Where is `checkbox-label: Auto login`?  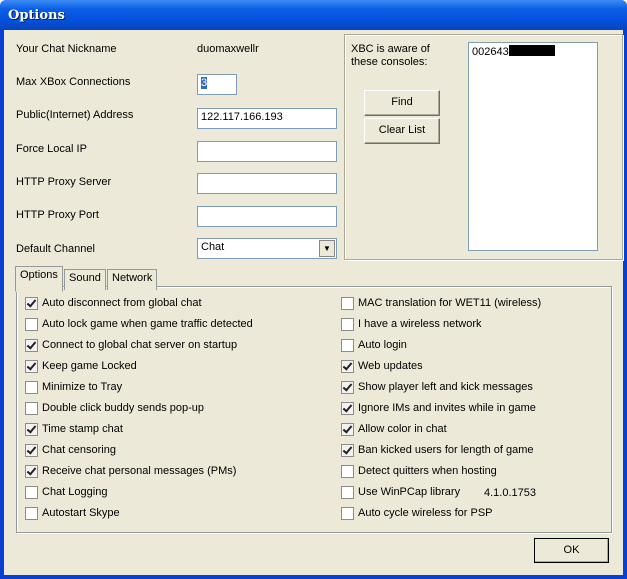 checkbox-label: Auto login is located at coordinates (382, 345).